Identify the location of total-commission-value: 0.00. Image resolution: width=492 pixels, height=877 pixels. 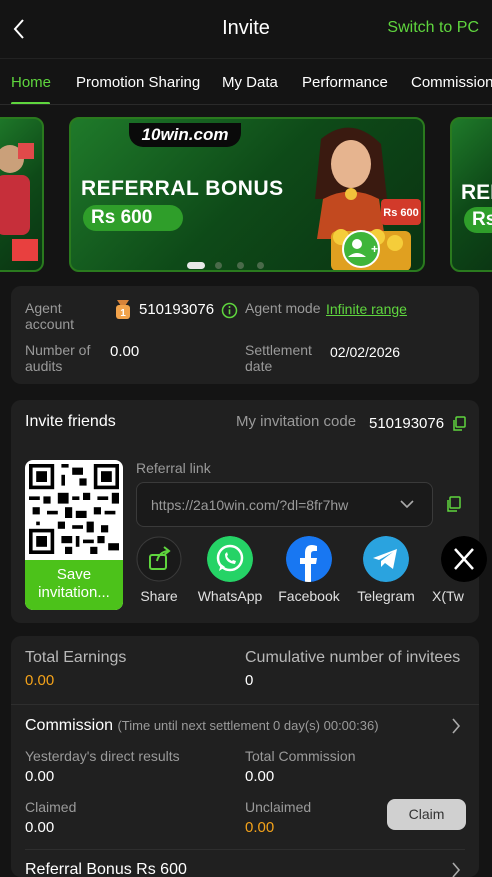
(260, 776).